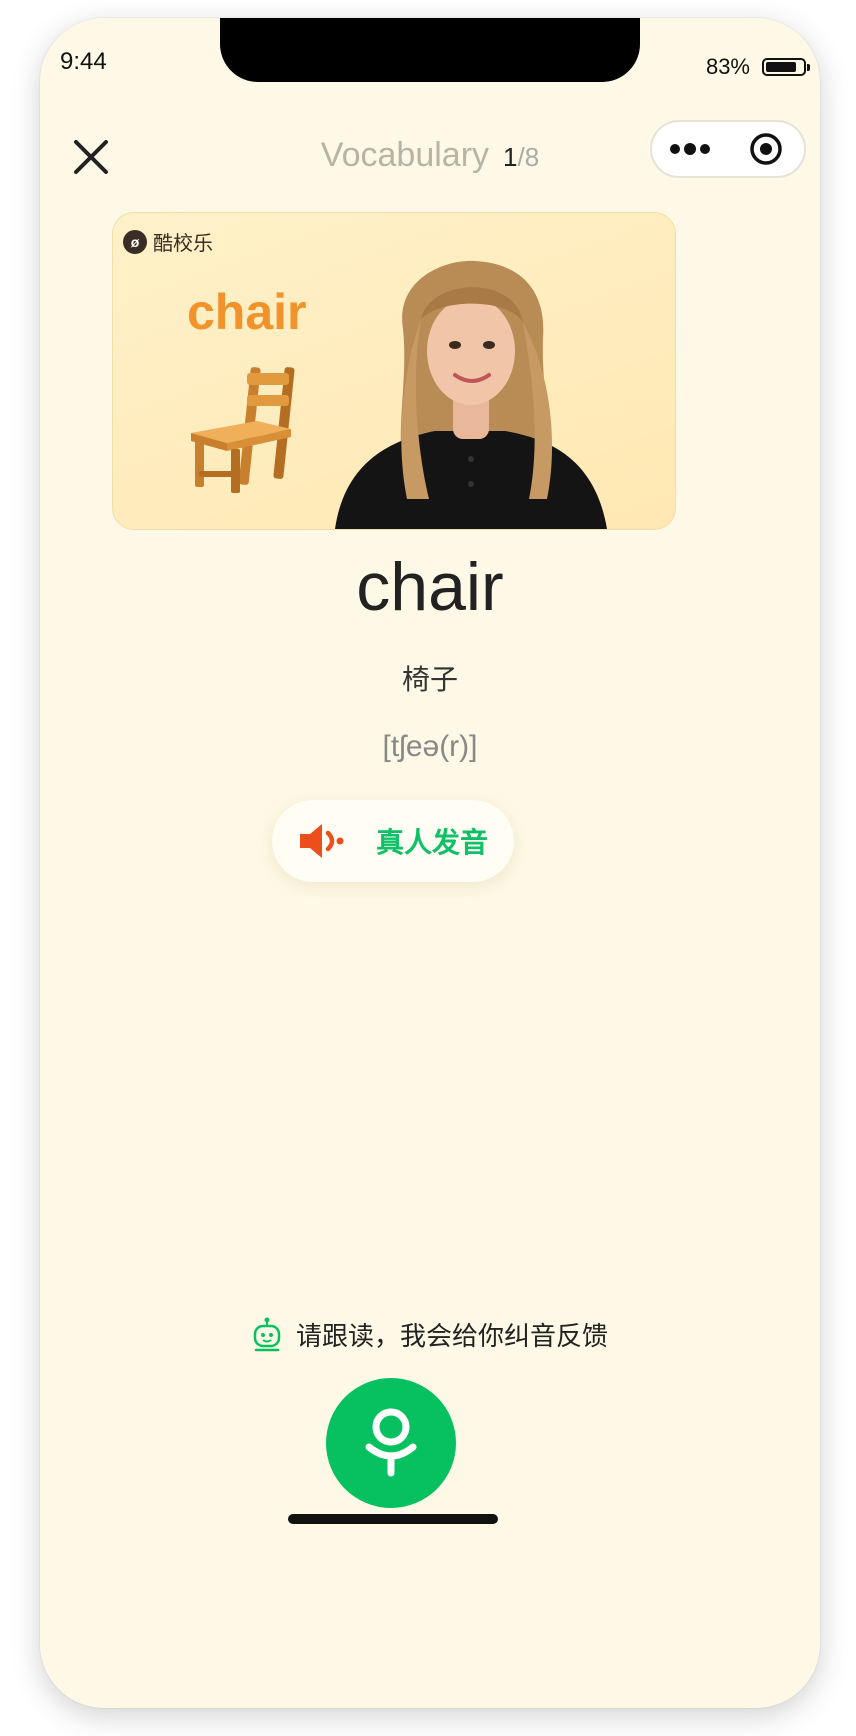 Image resolution: width=856 pixels, height=1736 pixels. What do you see at coordinates (83, 61) in the screenshot?
I see `status-time: 9:44` at bounding box center [83, 61].